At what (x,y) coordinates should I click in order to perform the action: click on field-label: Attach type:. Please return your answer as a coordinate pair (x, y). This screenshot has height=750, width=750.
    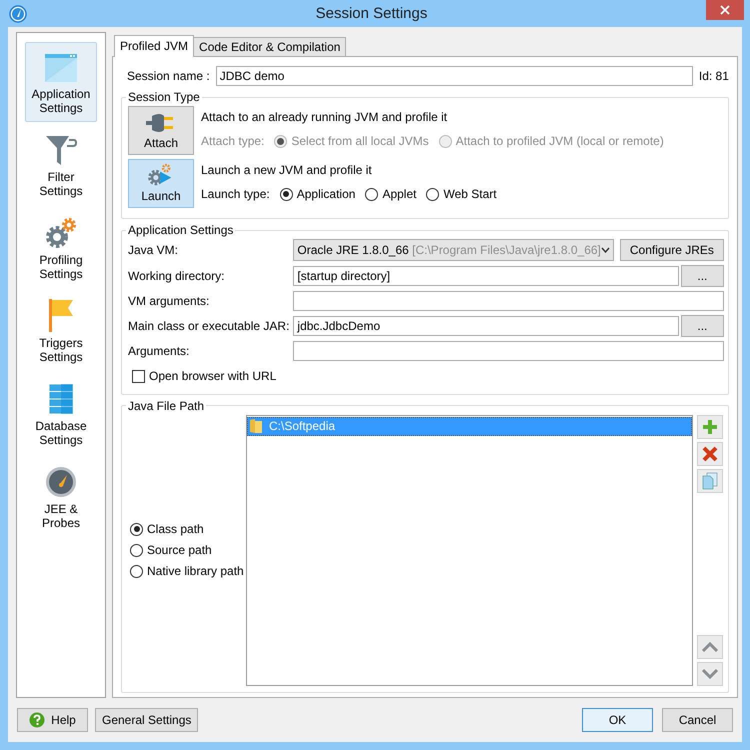
    Looking at the image, I should click on (232, 141).